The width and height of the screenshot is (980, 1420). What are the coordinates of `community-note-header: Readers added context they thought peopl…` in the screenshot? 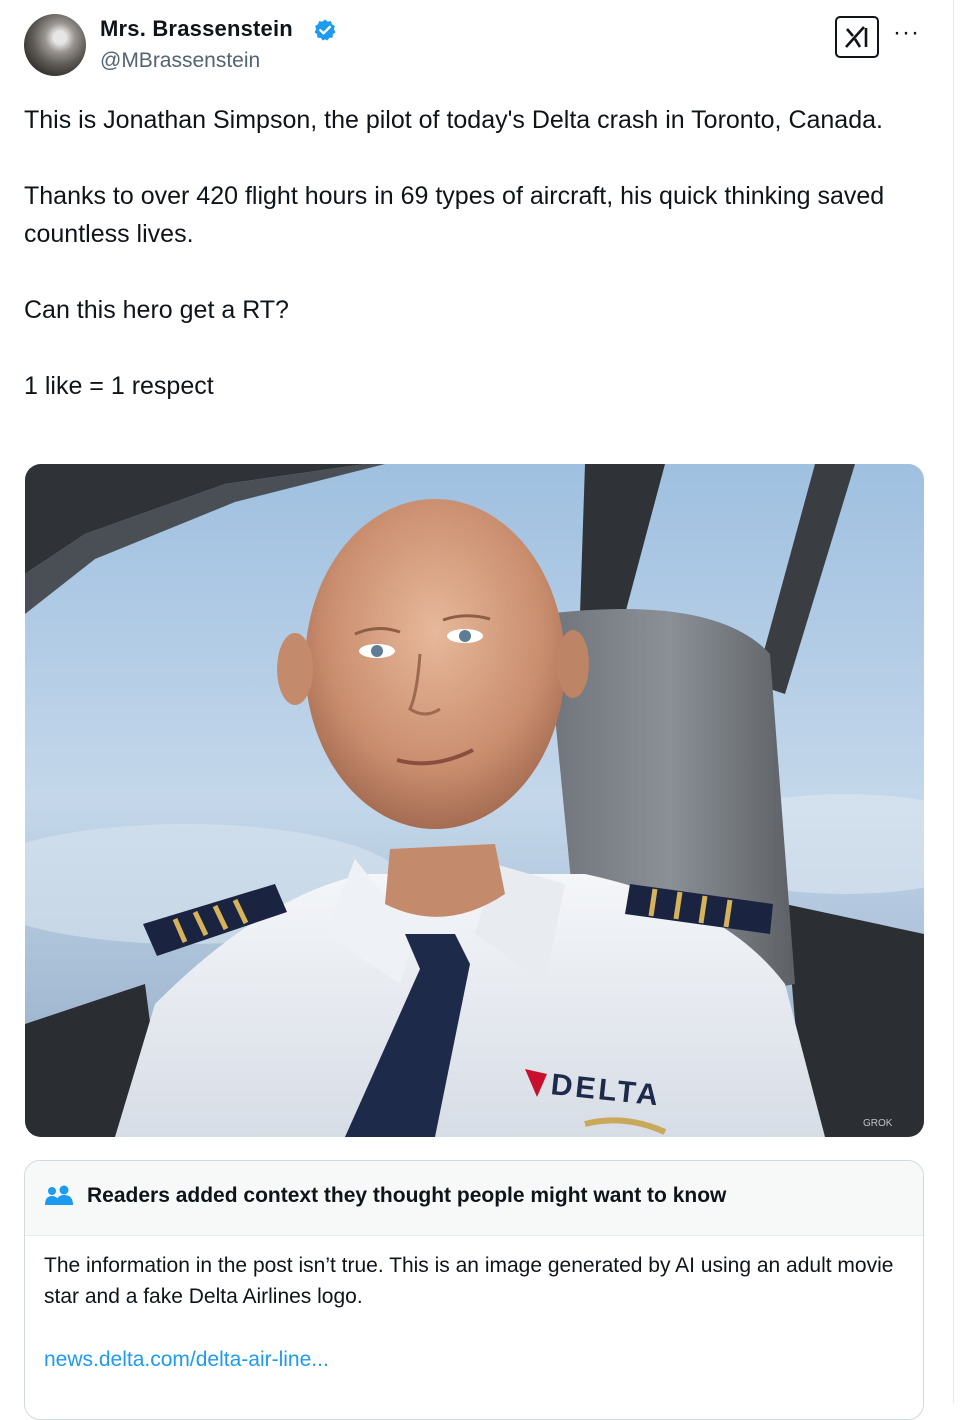 It's located at (474, 1198).